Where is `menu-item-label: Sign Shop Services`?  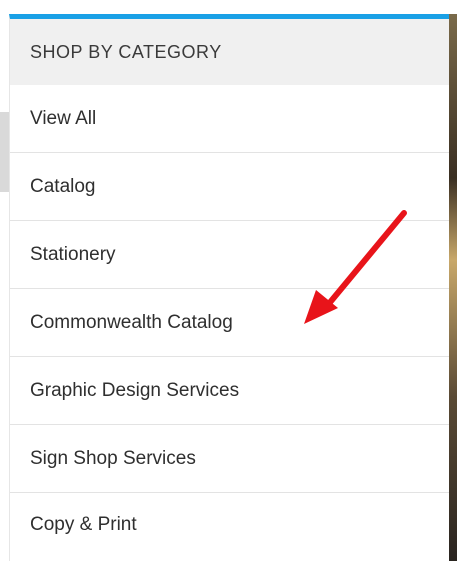
menu-item-label: Sign Shop Services is located at coordinates (113, 458).